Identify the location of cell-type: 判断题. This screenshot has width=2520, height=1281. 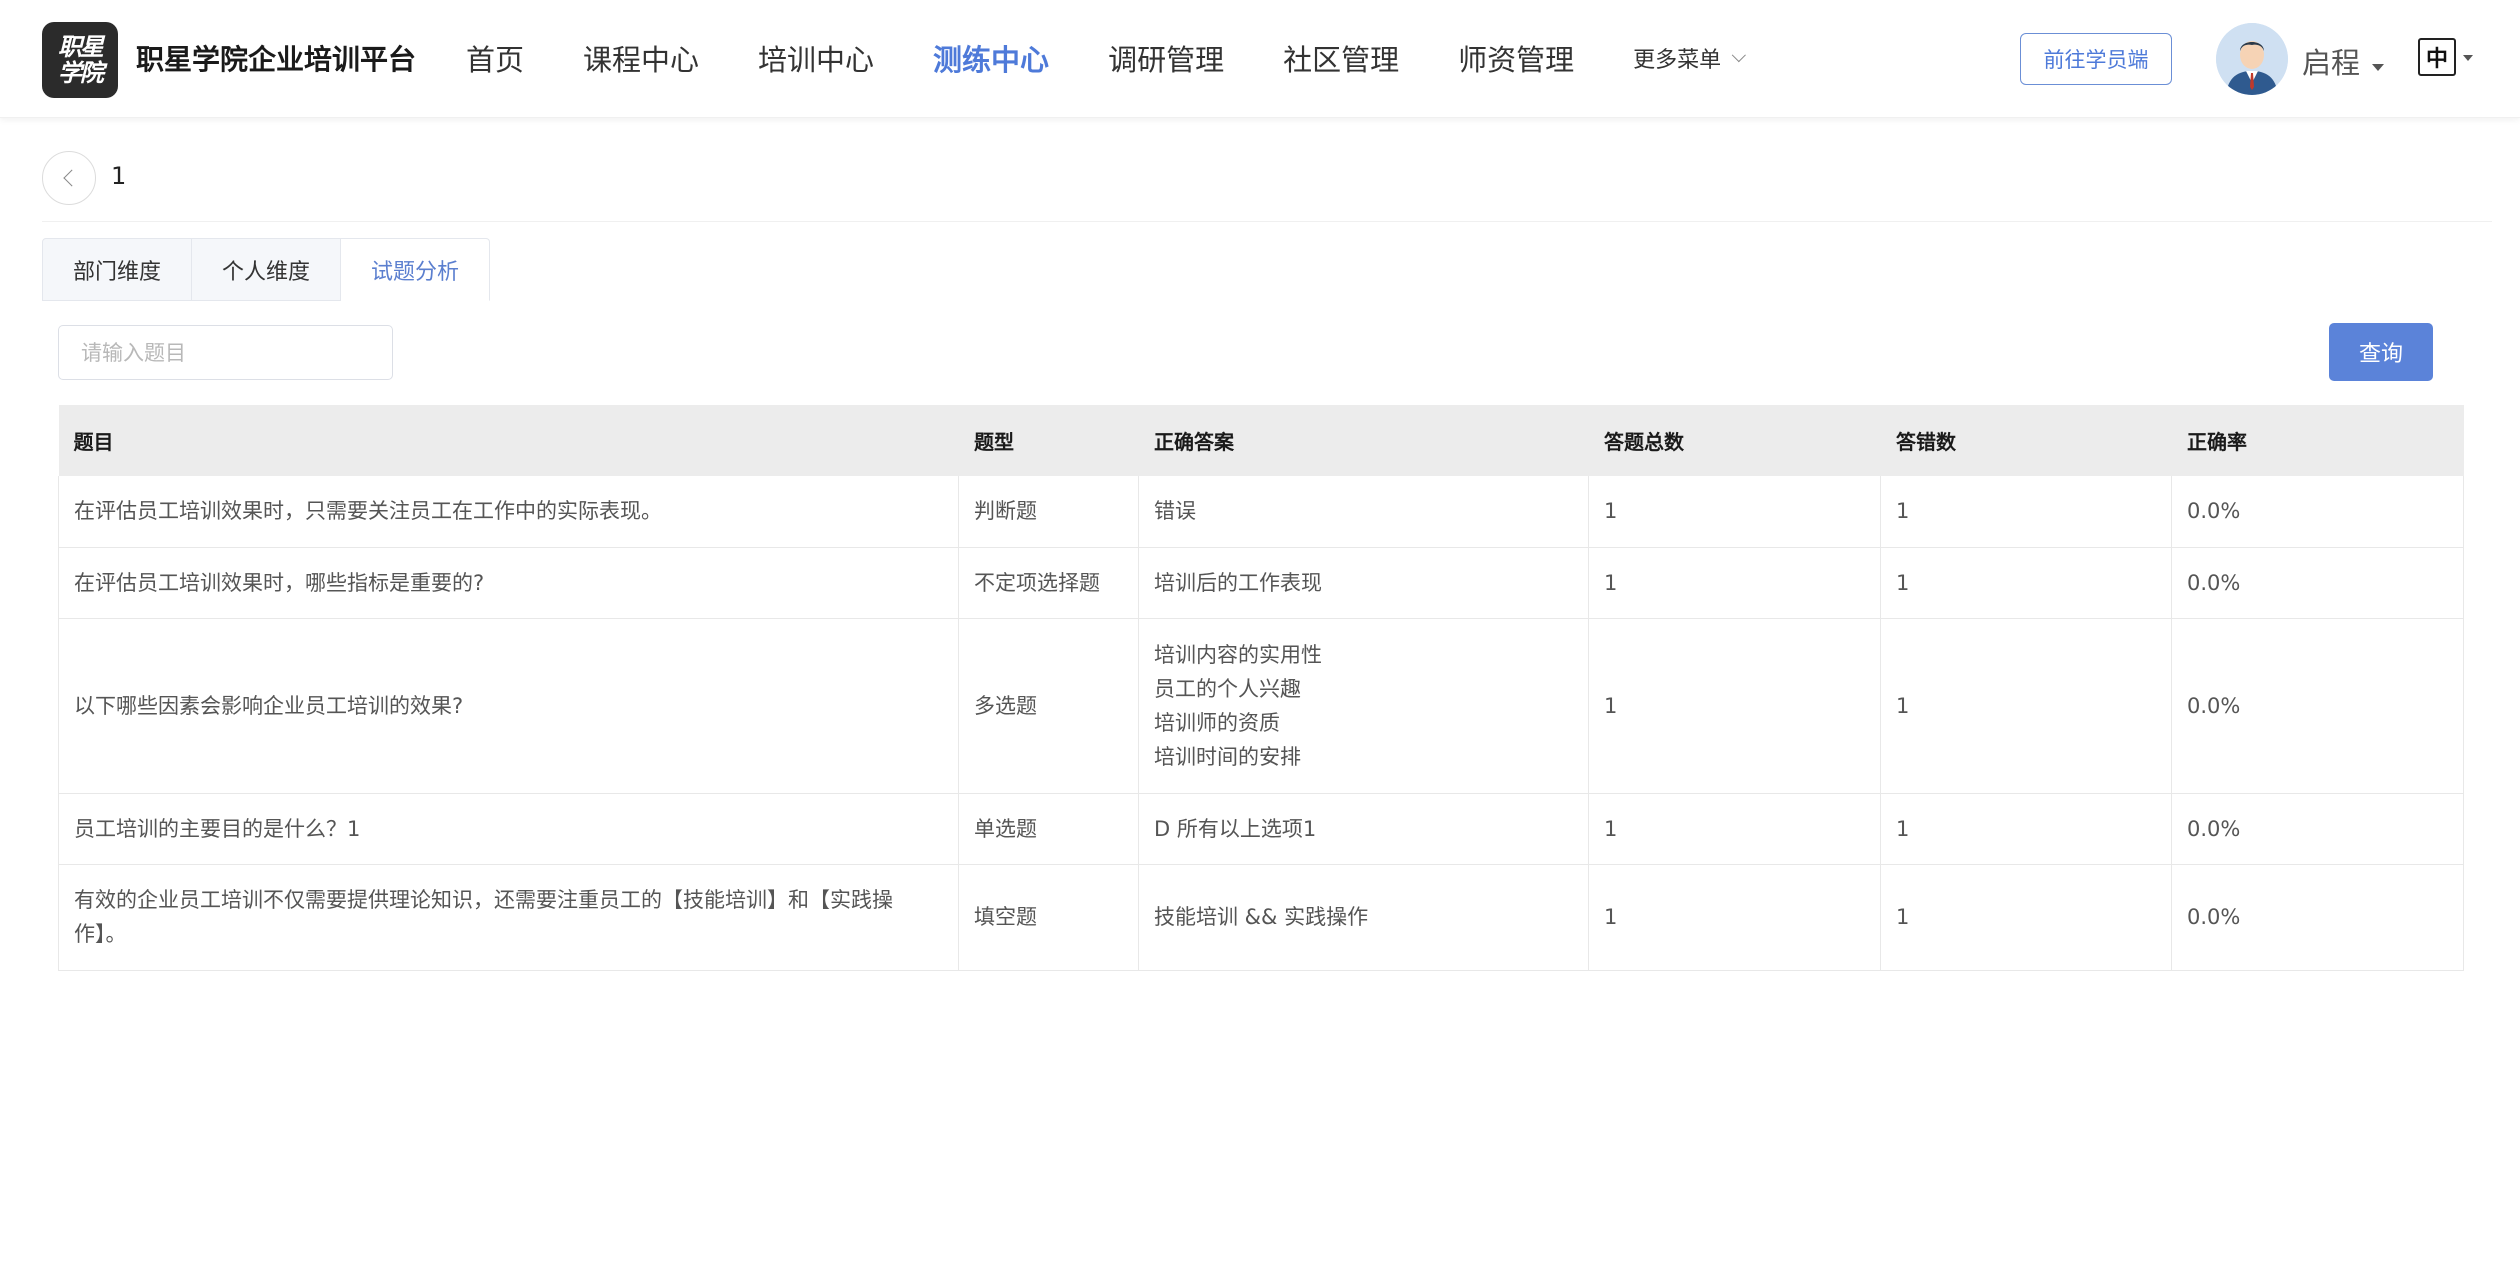
(1048, 512).